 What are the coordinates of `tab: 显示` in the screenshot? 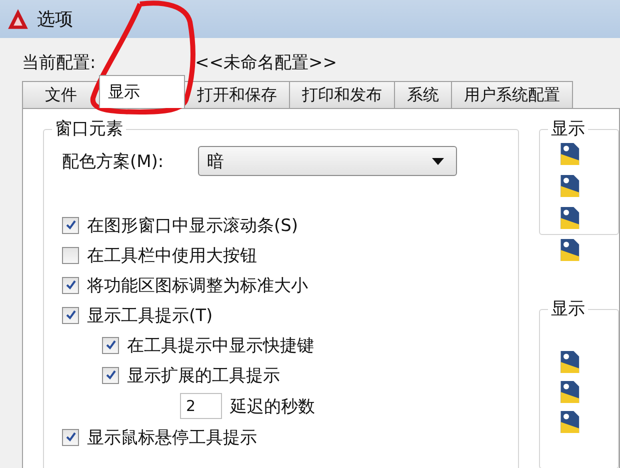 It's located at (142, 91).